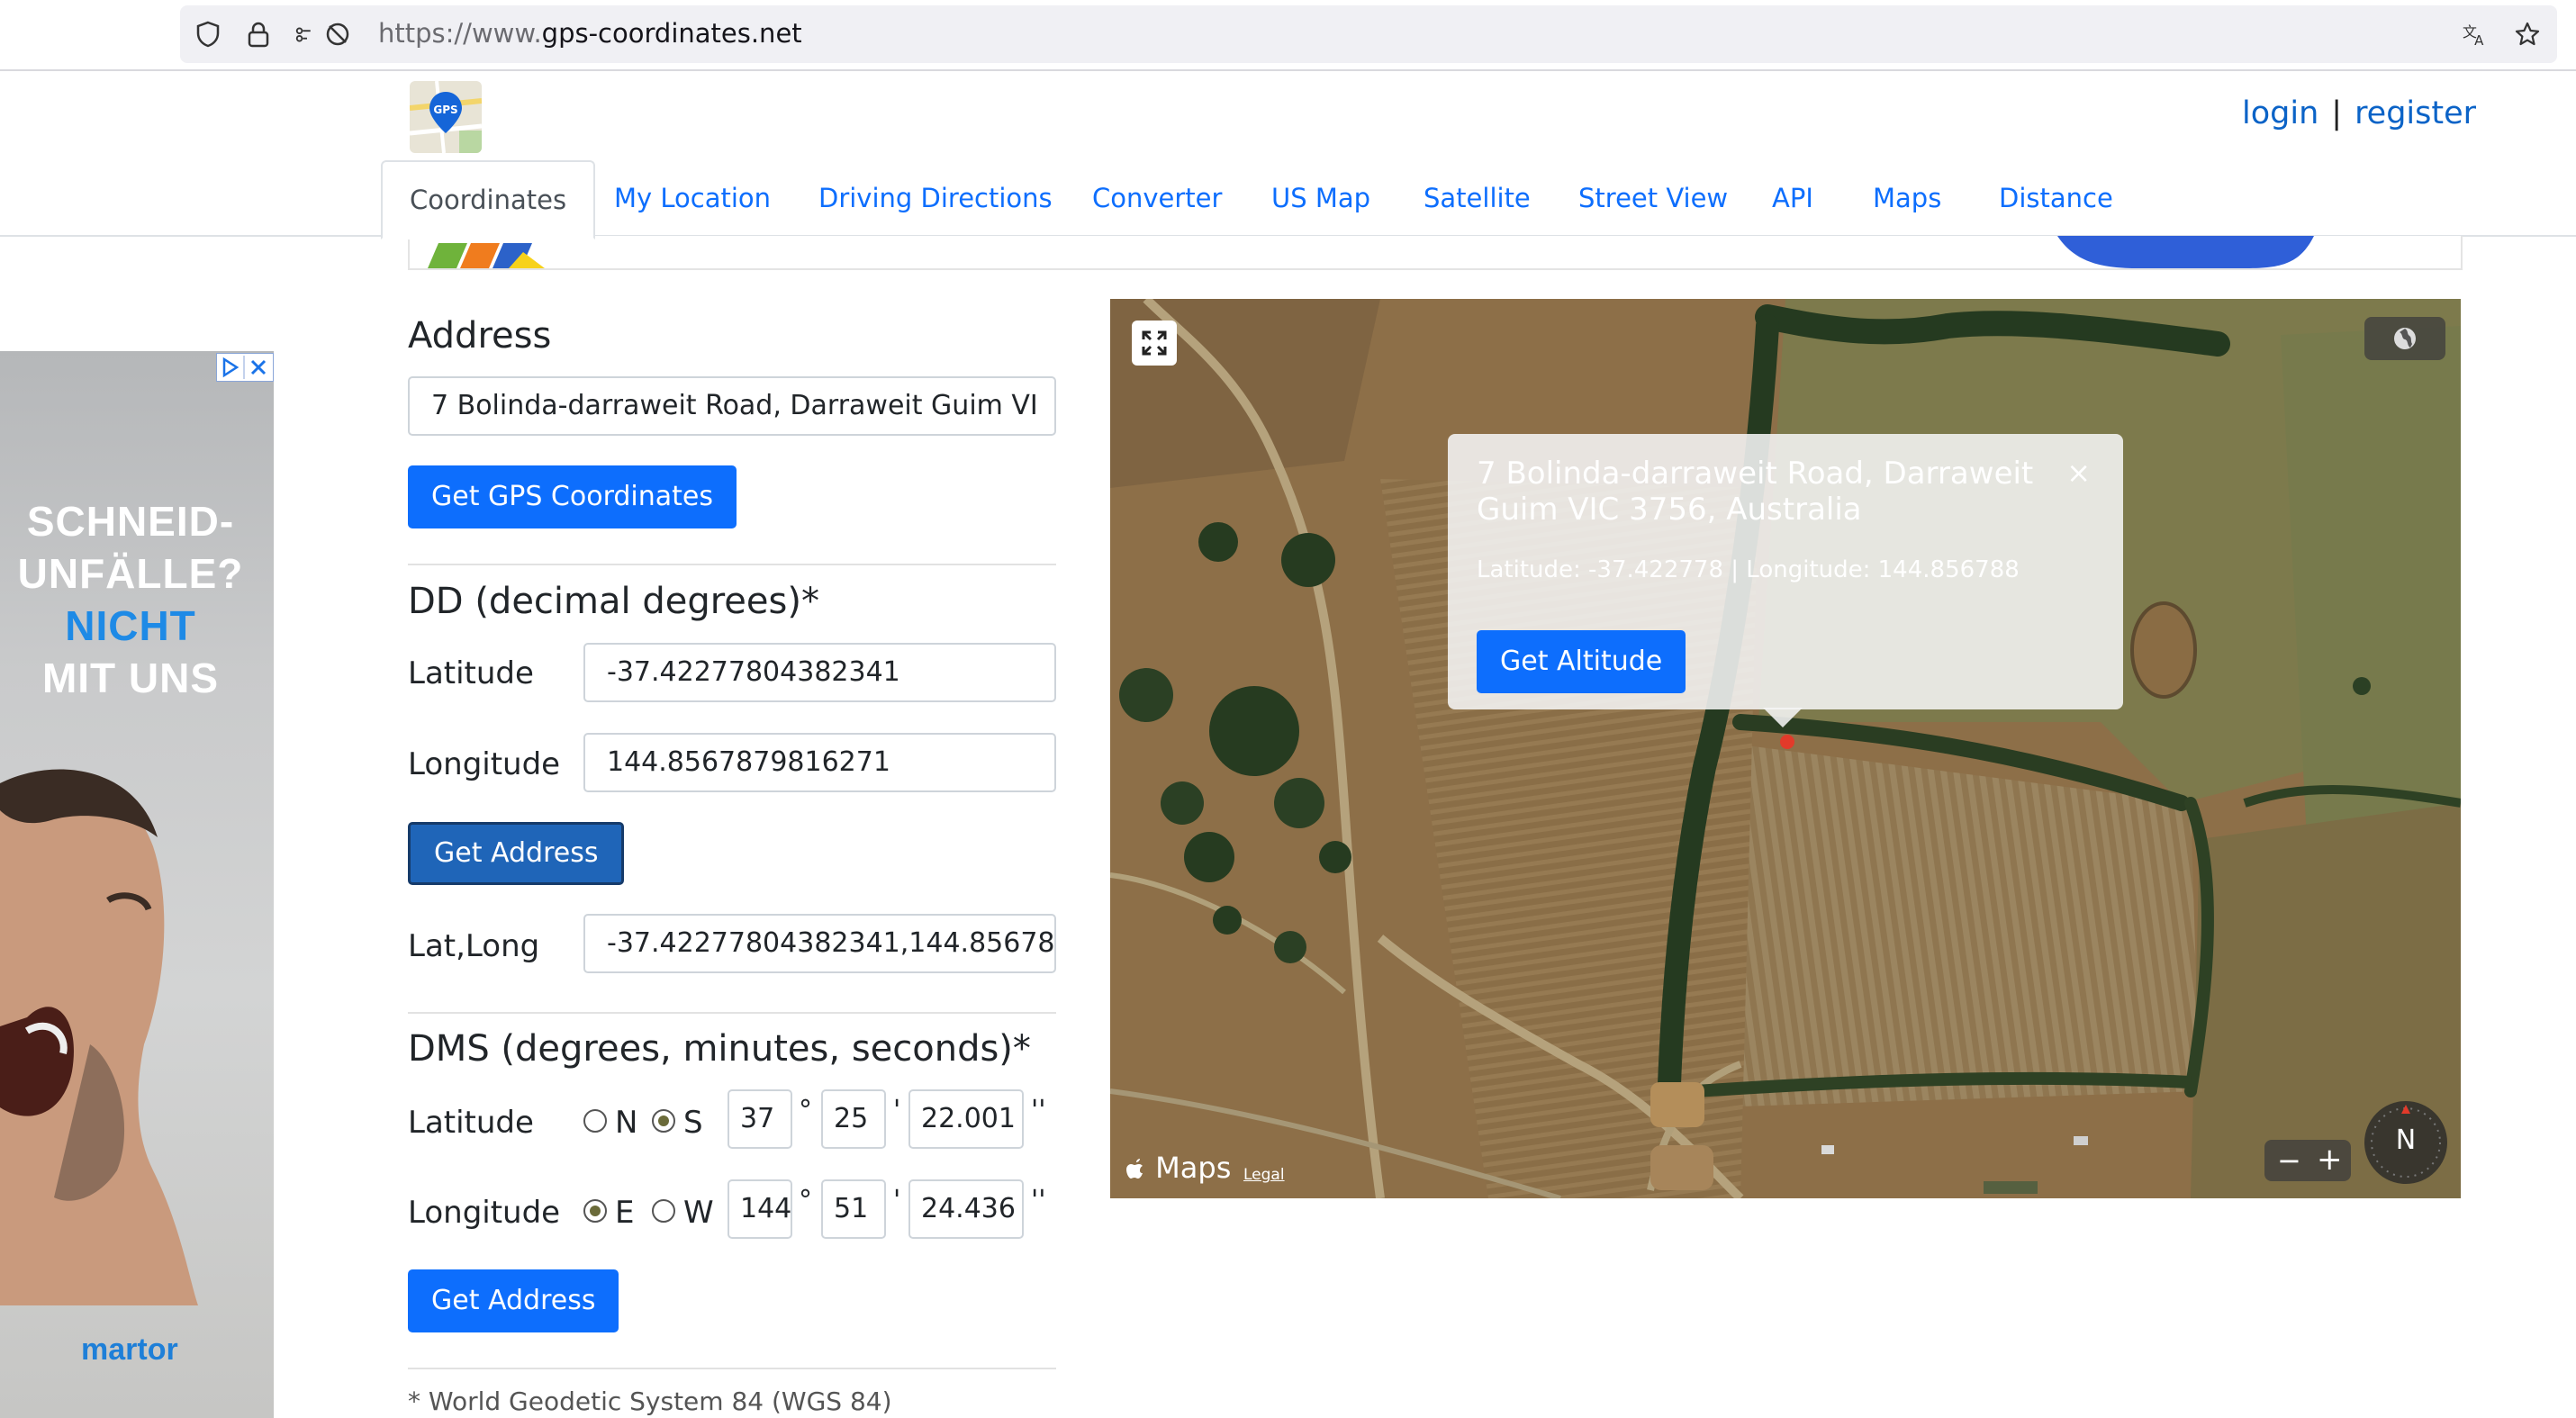  Describe the element at coordinates (1653, 198) in the screenshot. I see `tab-street-view: Street View` at that location.